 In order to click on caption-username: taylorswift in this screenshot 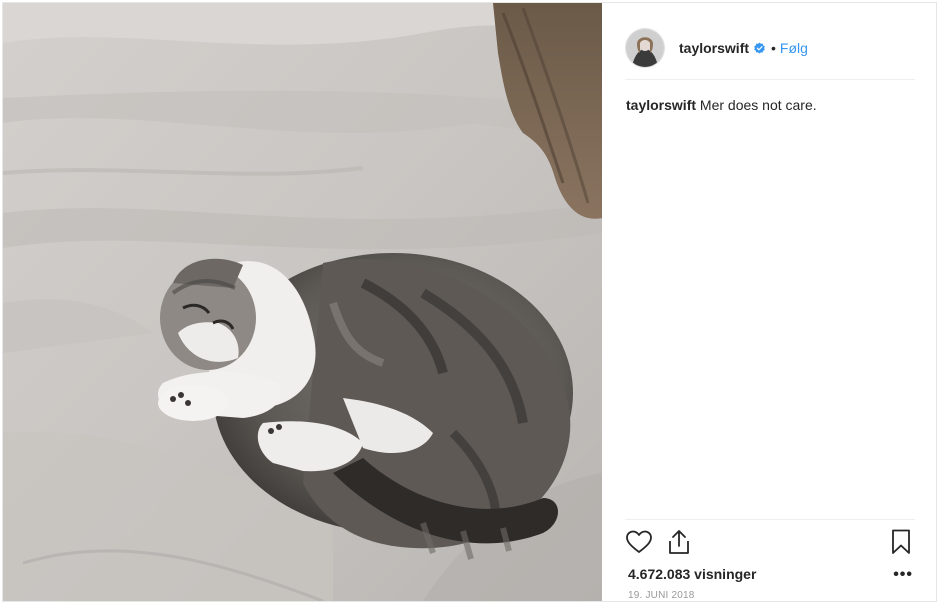, I will do `click(661, 105)`.